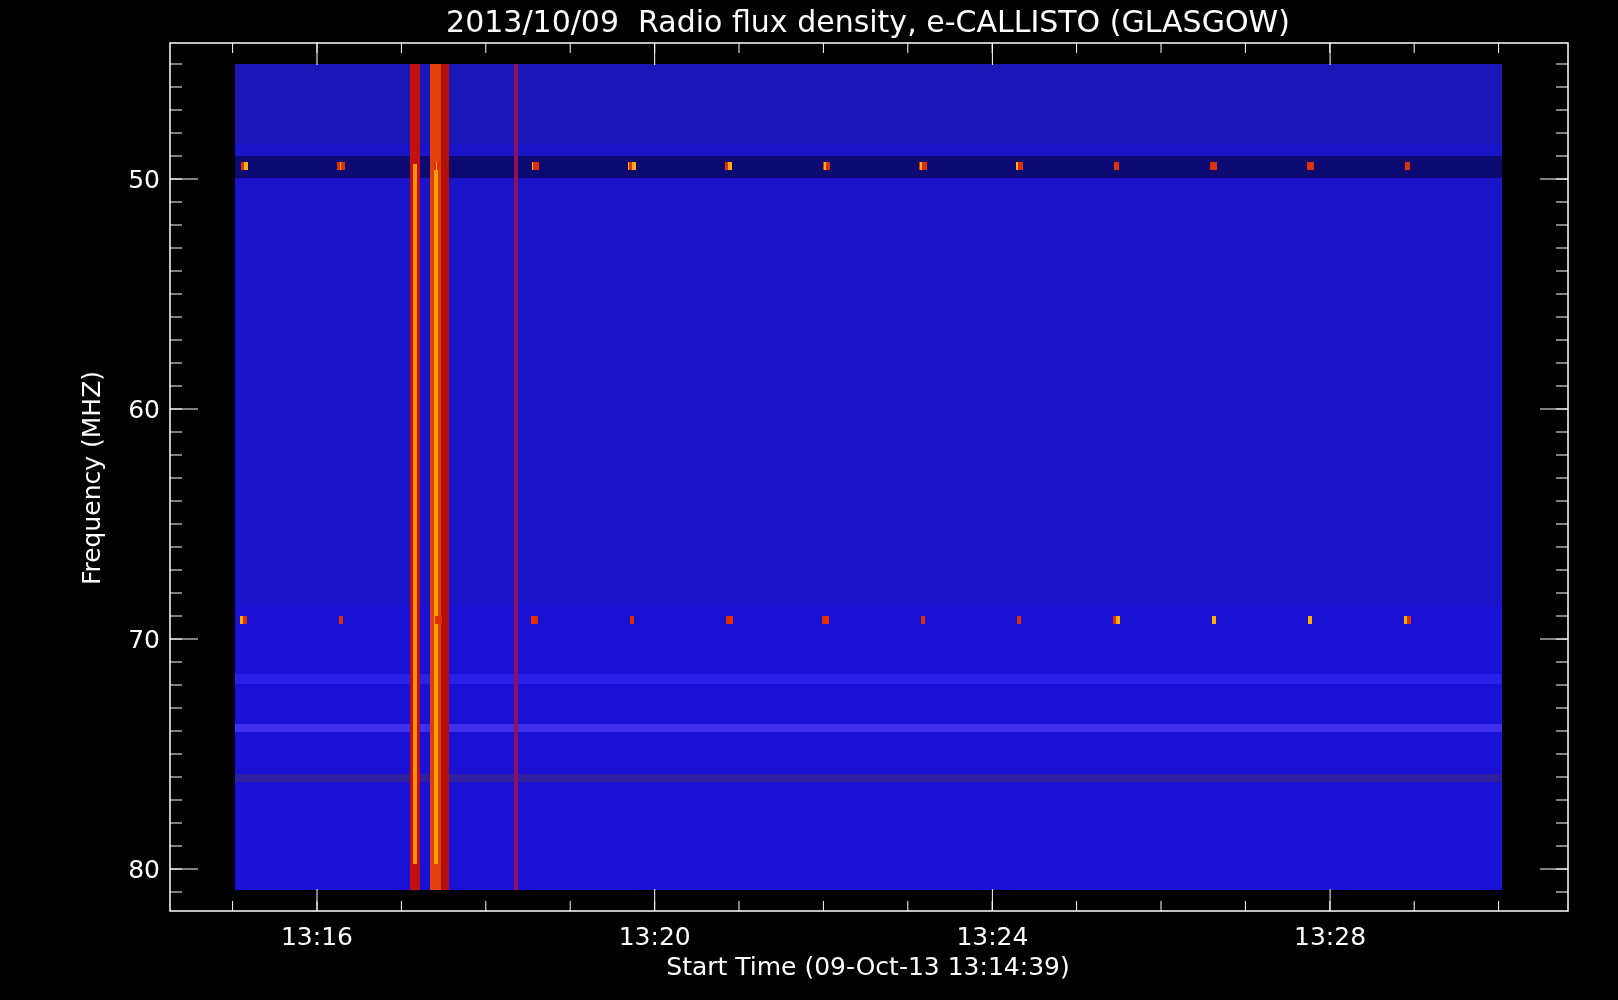 The image size is (1618, 1000). I want to click on x-tick-label: 13:28, so click(1330, 936).